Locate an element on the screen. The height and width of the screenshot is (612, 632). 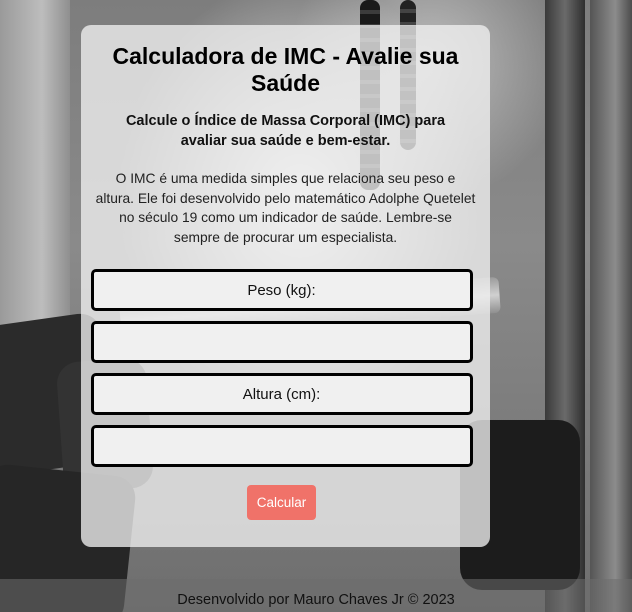
footer: Desenvolvido por Mauro Chaves Jr © 2023 is located at coordinates (316, 595).